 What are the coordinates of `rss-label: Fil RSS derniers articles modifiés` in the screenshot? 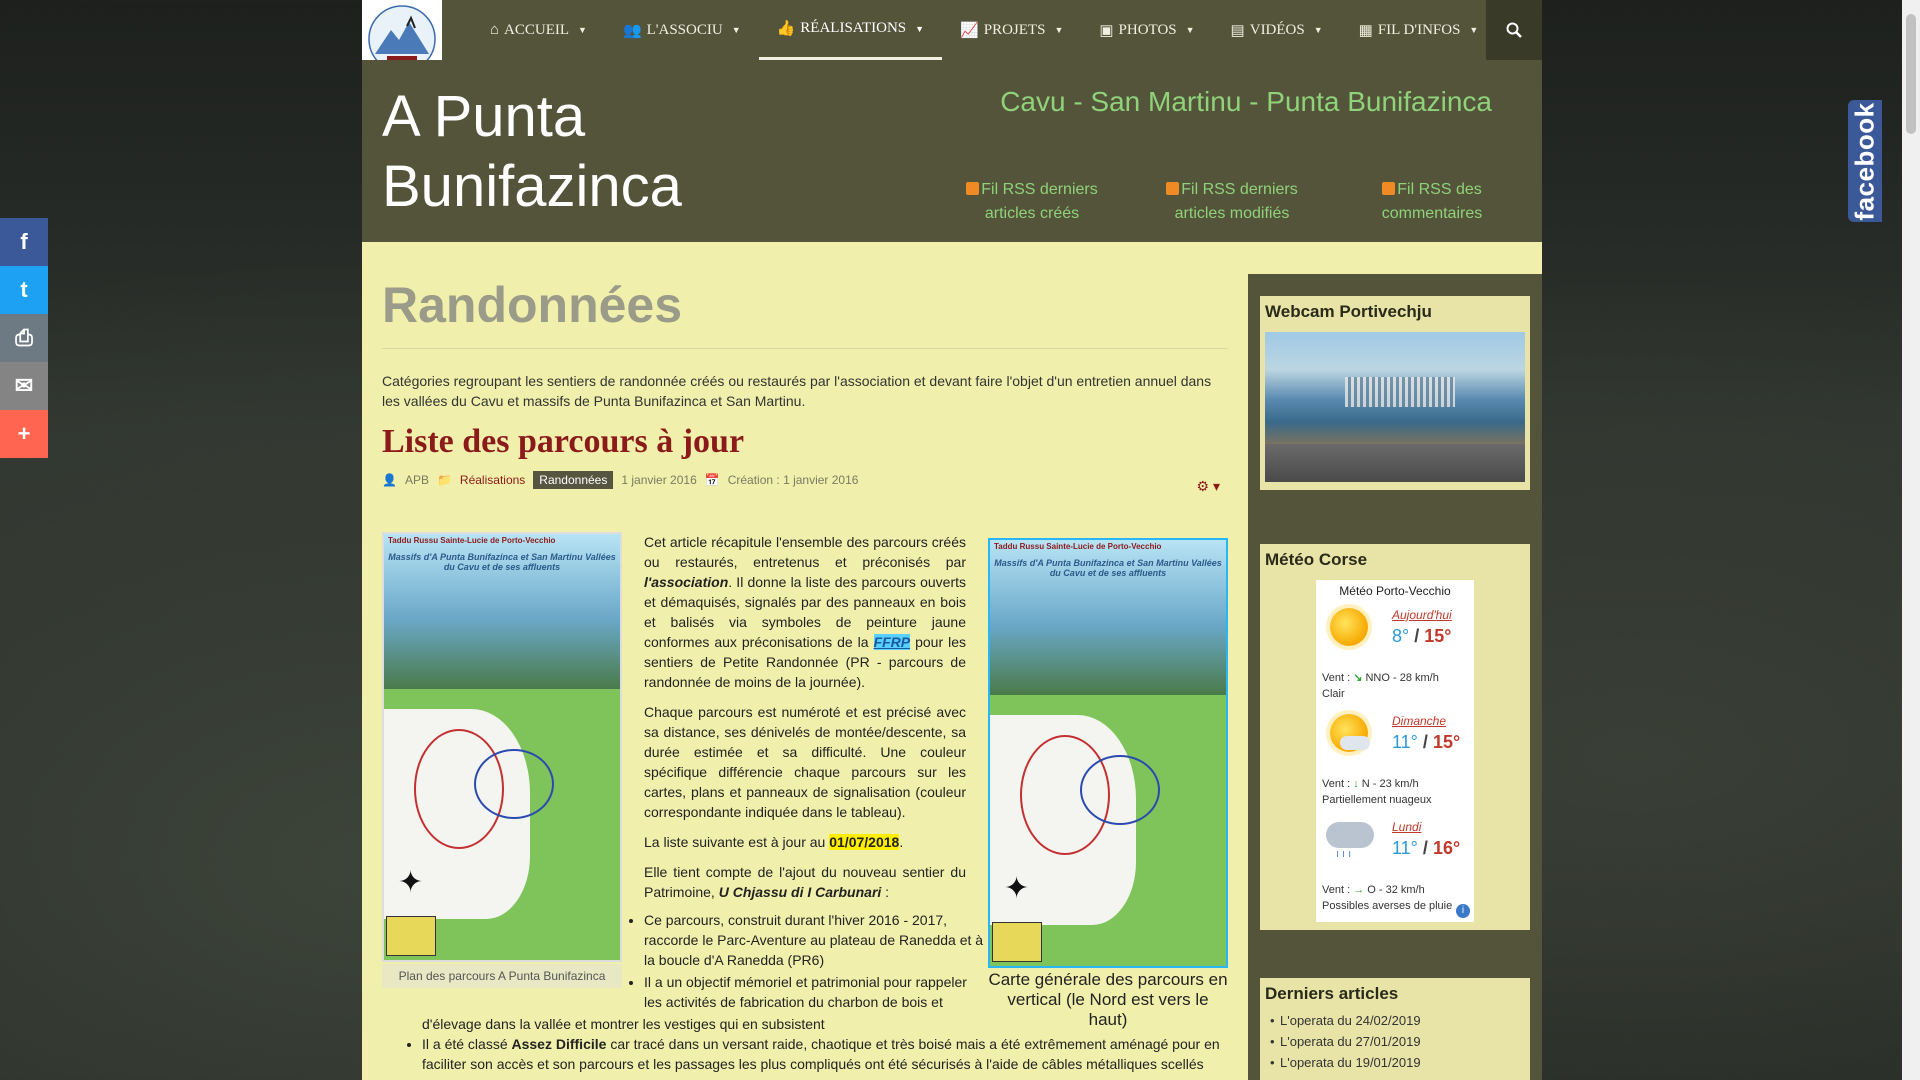 It's located at (1236, 201).